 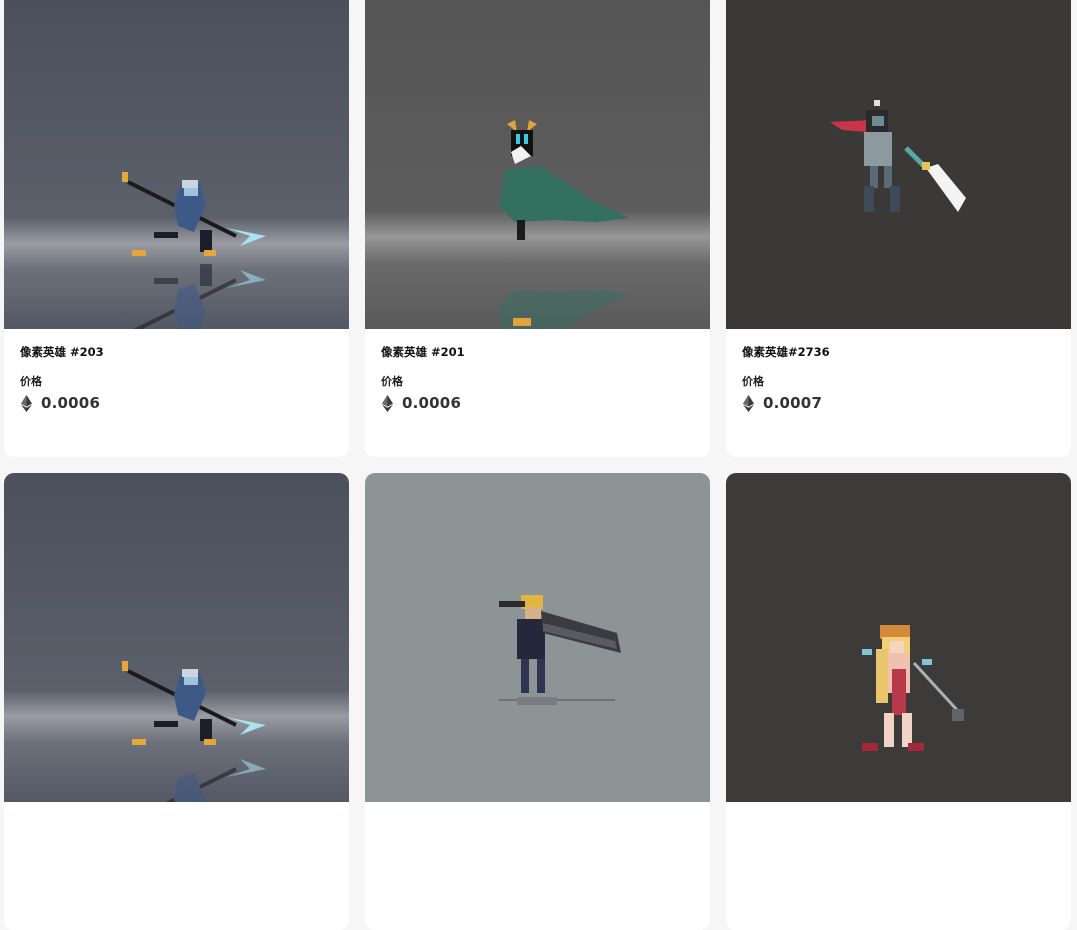 What do you see at coordinates (898, 352) in the screenshot?
I see `nft-title: 像素英雄#2736` at bounding box center [898, 352].